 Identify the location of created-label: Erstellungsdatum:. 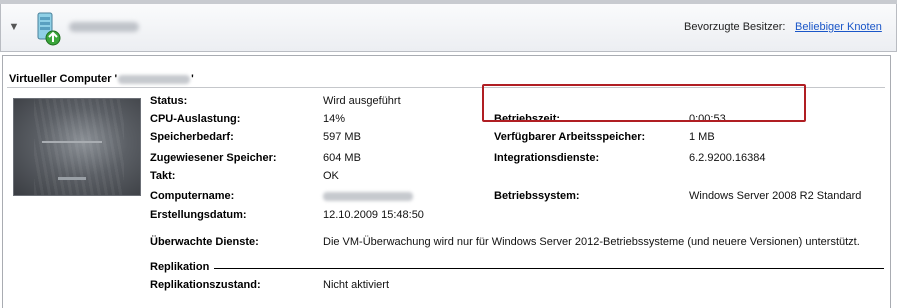
(198, 215).